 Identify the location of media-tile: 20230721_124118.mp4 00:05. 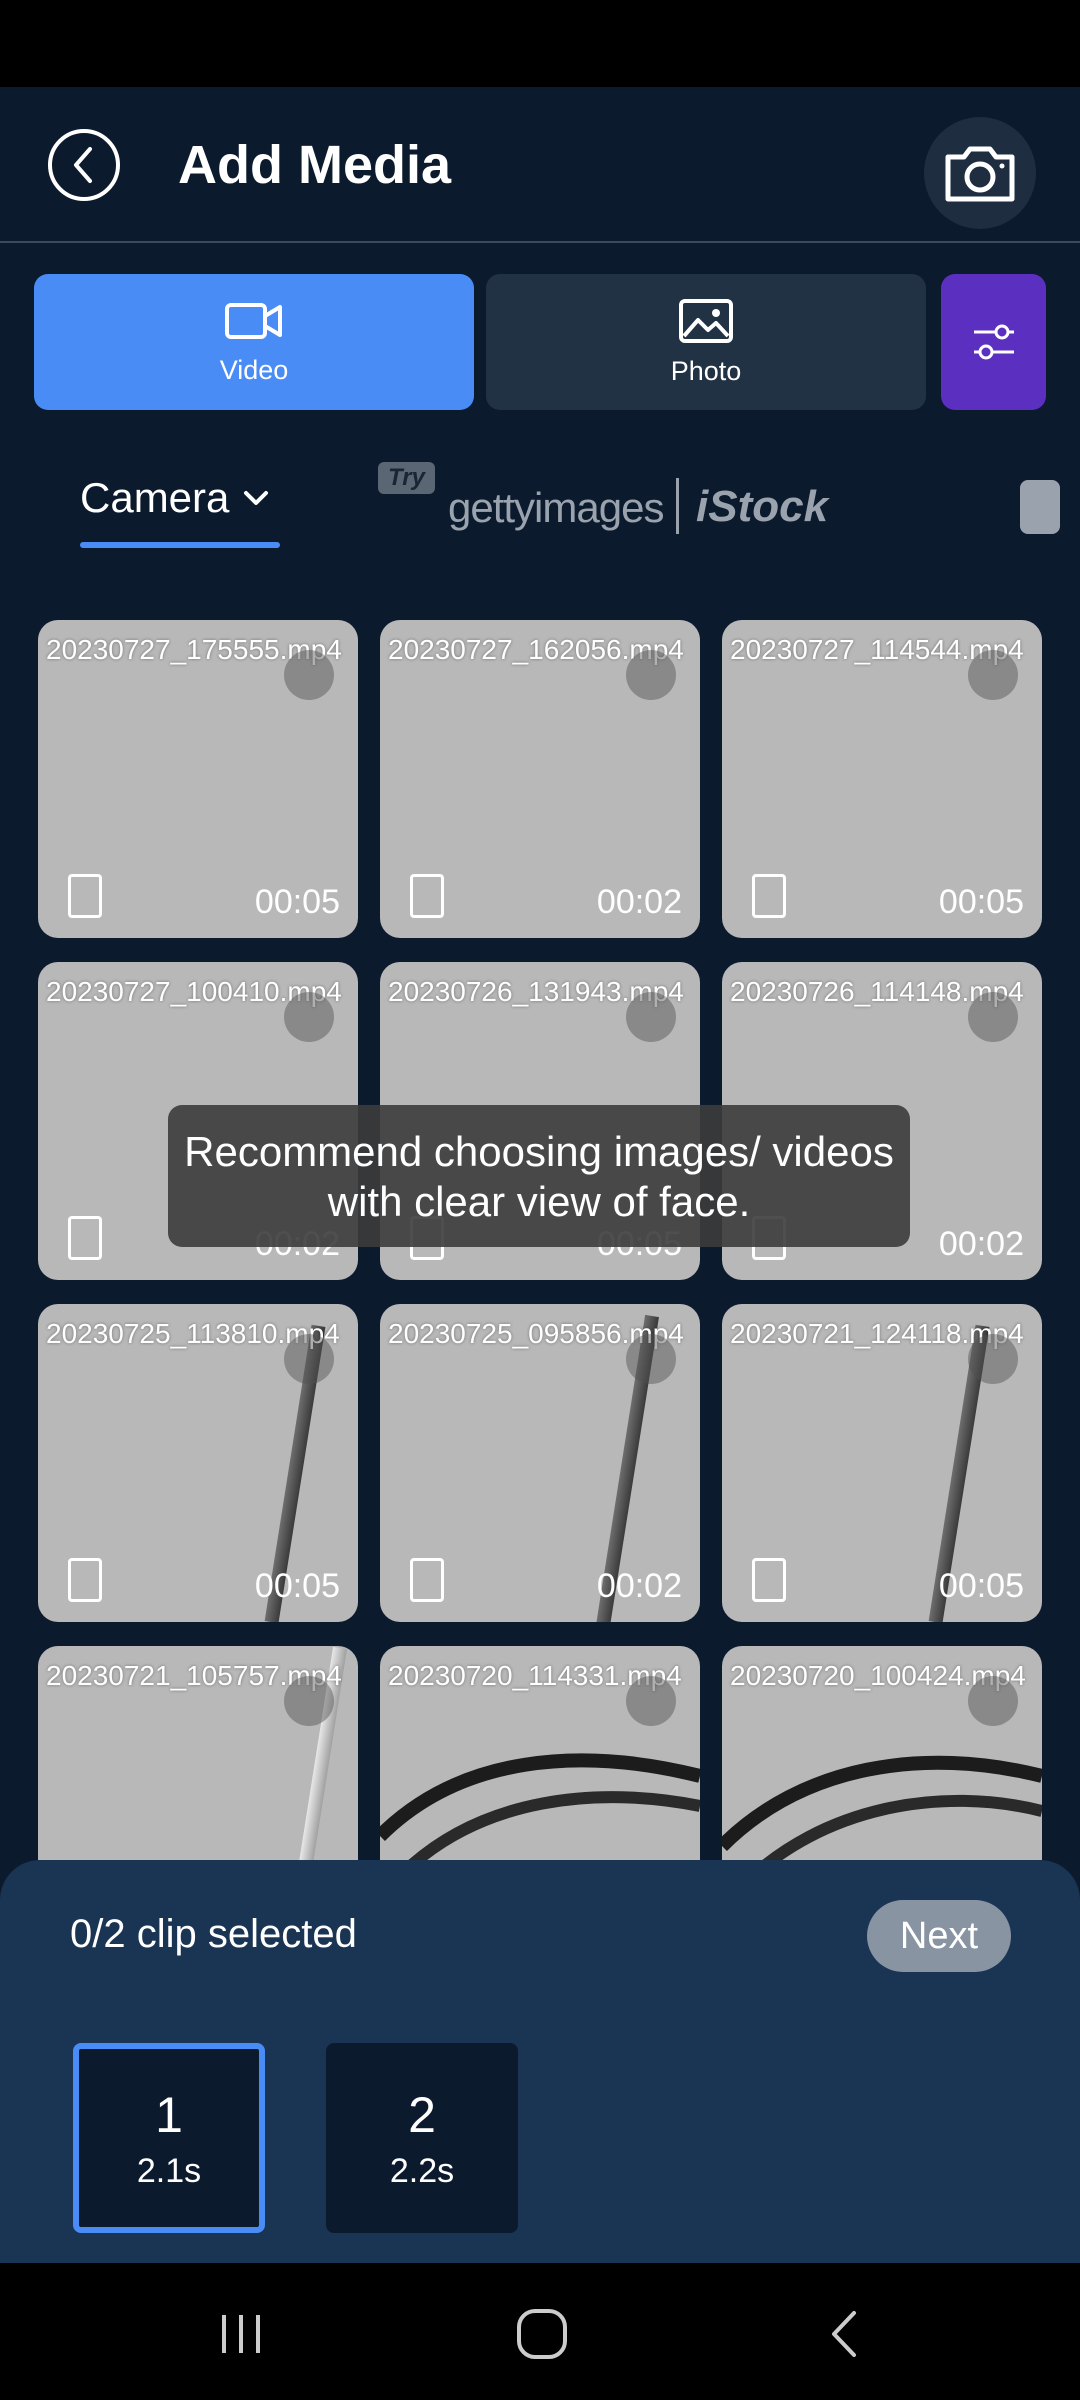
(882, 1463).